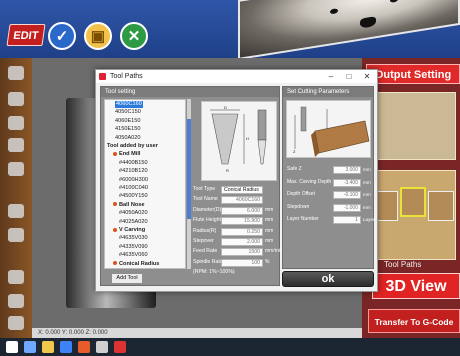  What do you see at coordinates (242, 242) in the screenshot?
I see `field-input: 2.000` at bounding box center [242, 242].